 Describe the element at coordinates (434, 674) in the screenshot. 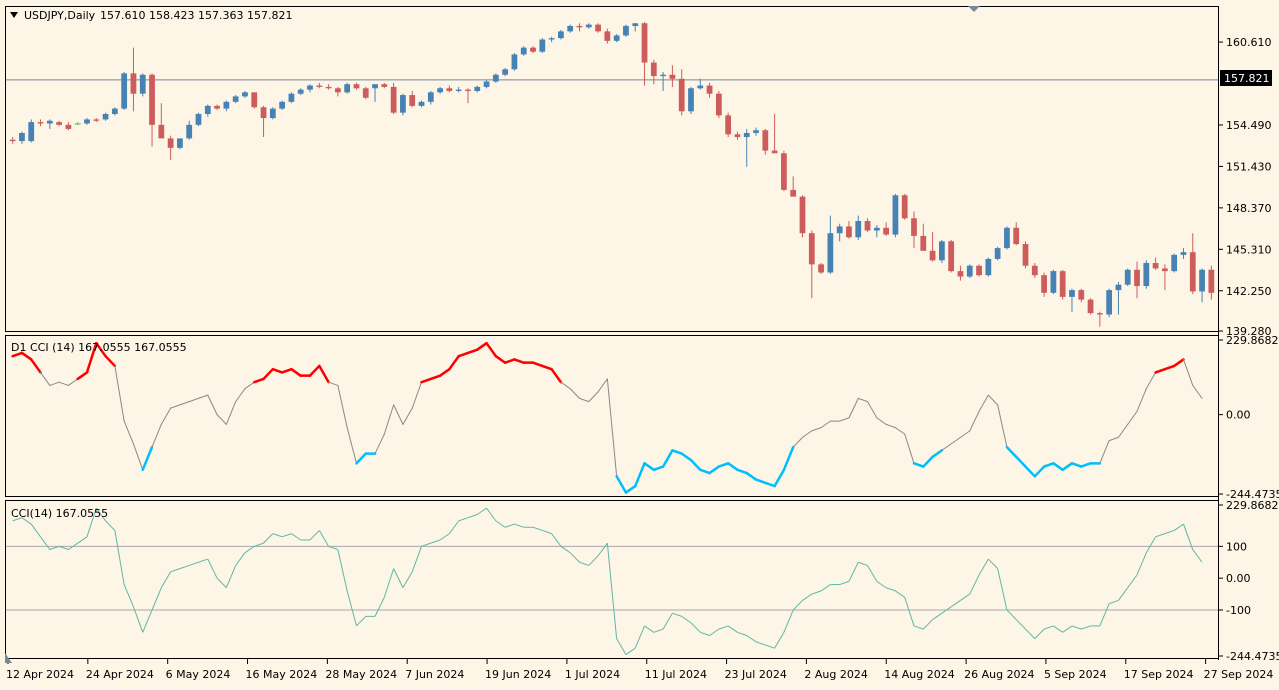

I see `time-tick-label: 7 Jun 2024` at that location.